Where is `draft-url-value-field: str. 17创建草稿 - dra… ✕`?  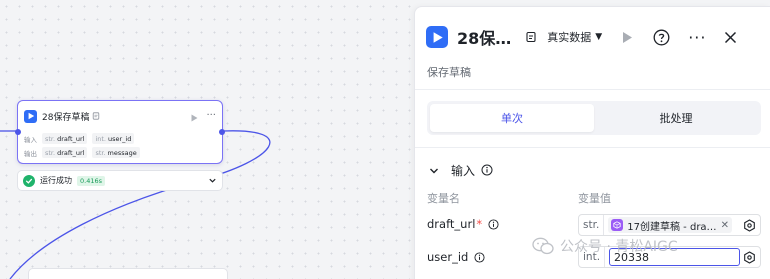
draft-url-value-field: str. 17创建草稿 - dra… ✕ is located at coordinates (669, 225).